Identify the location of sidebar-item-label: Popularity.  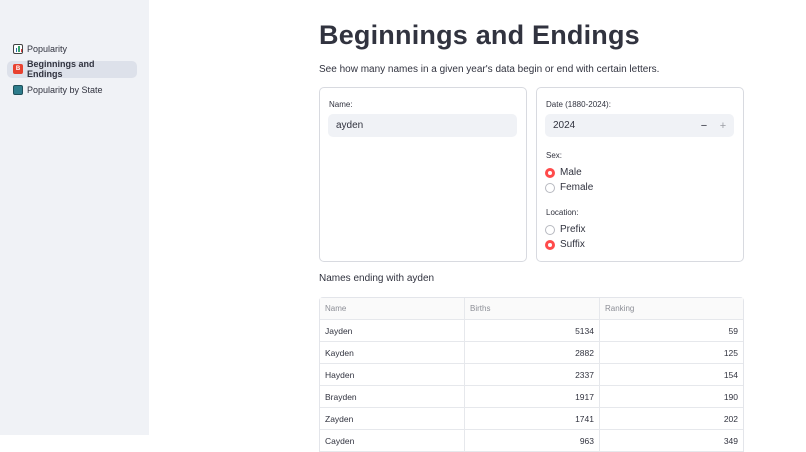
(47, 48).